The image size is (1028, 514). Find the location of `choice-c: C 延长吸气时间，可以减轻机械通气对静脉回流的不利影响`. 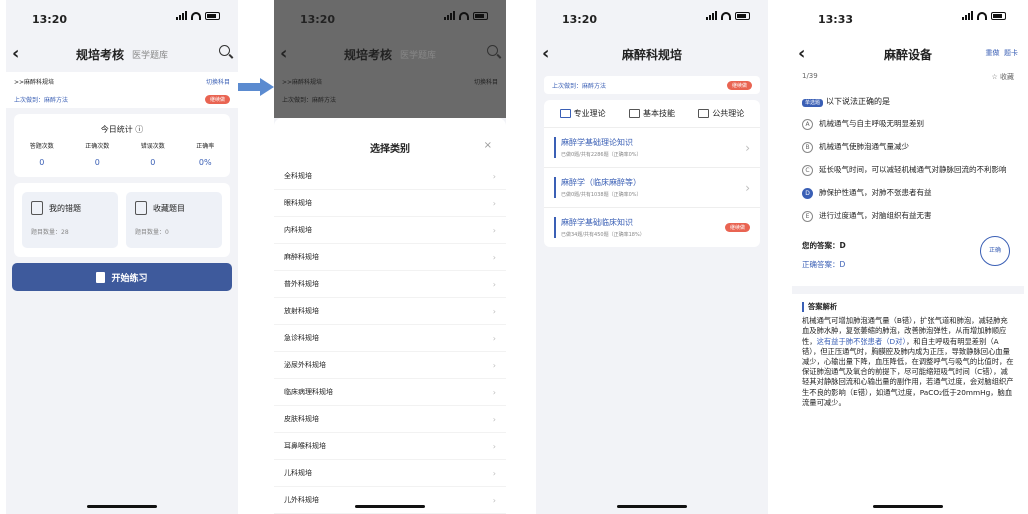

choice-c: C 延长吸气时间，可以减轻机械通气对静脉回流的不利影响 is located at coordinates (908, 170).